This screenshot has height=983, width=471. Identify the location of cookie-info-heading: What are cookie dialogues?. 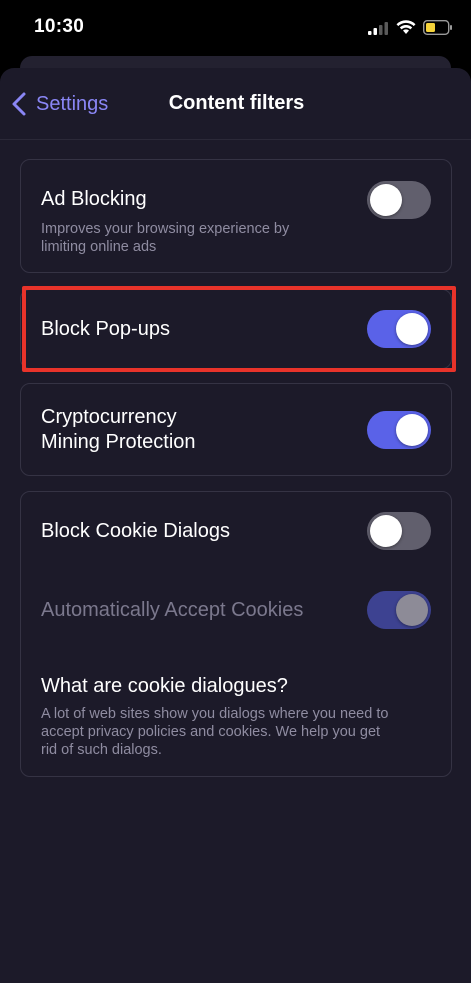
(164, 686).